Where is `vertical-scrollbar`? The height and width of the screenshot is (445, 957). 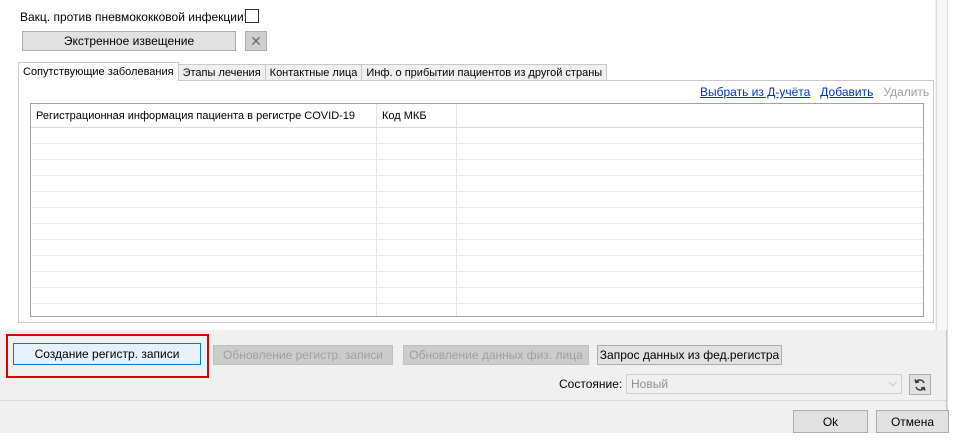 vertical-scrollbar is located at coordinates (941, 165).